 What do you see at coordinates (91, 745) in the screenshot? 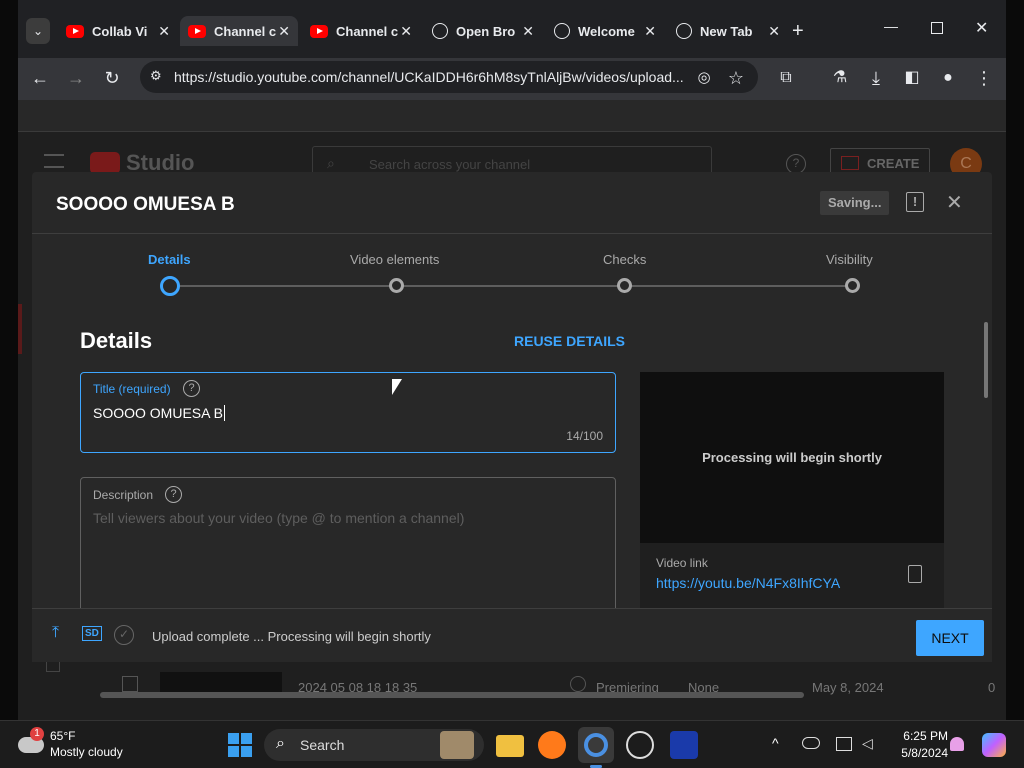
I see `weather-widget: 1 65°F Mostly cloudy` at bounding box center [91, 745].